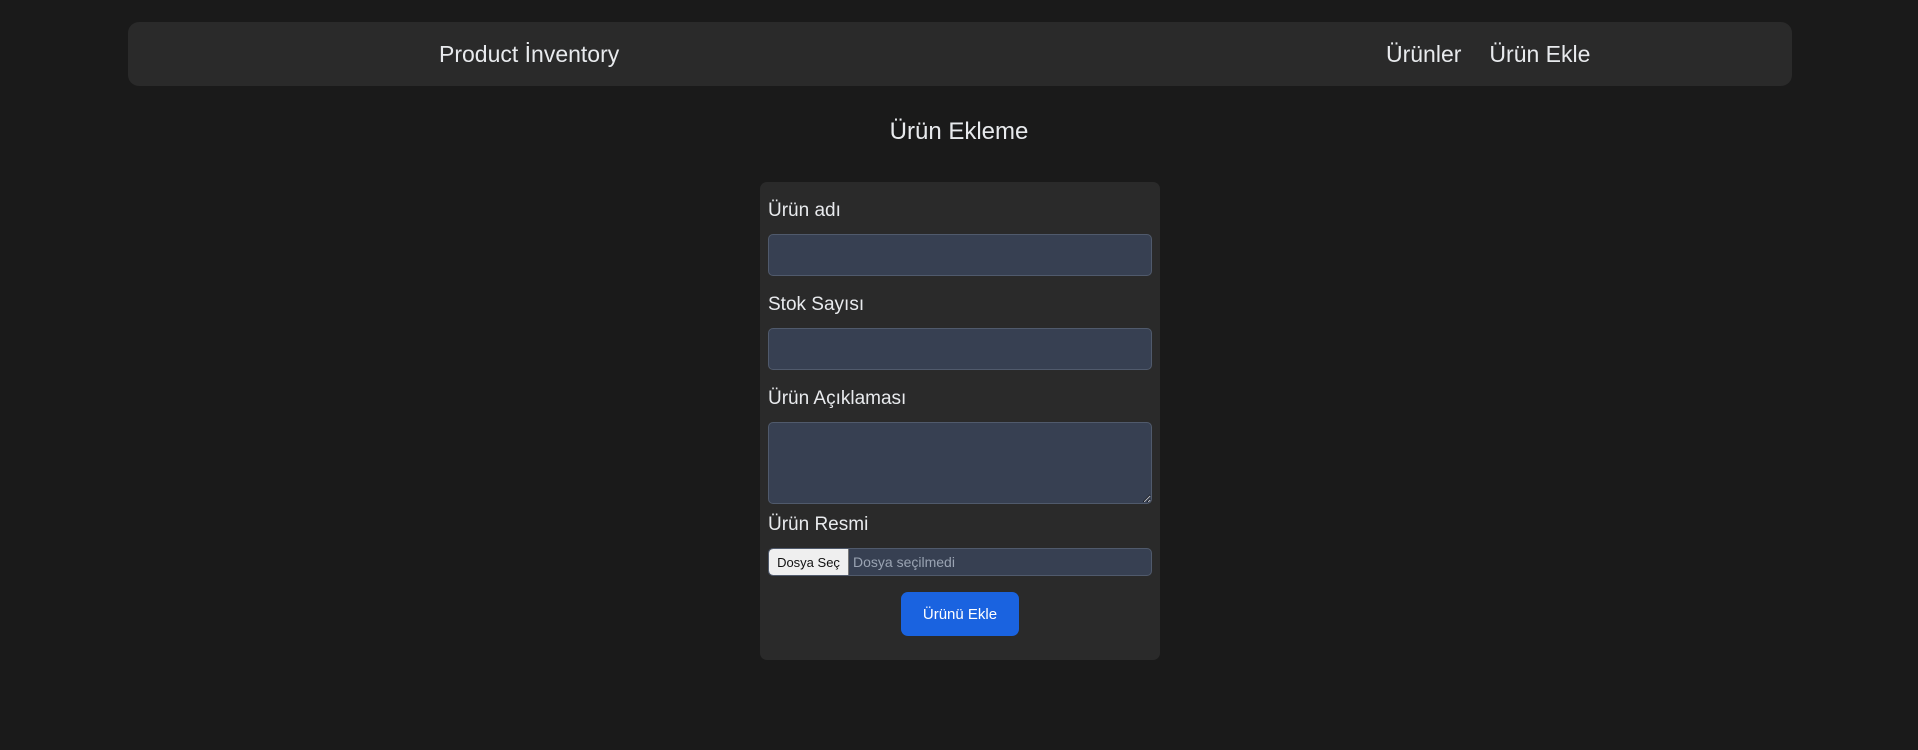 The height and width of the screenshot is (750, 1918). What do you see at coordinates (529, 54) in the screenshot?
I see `brand-logo-text: Product İnventory` at bounding box center [529, 54].